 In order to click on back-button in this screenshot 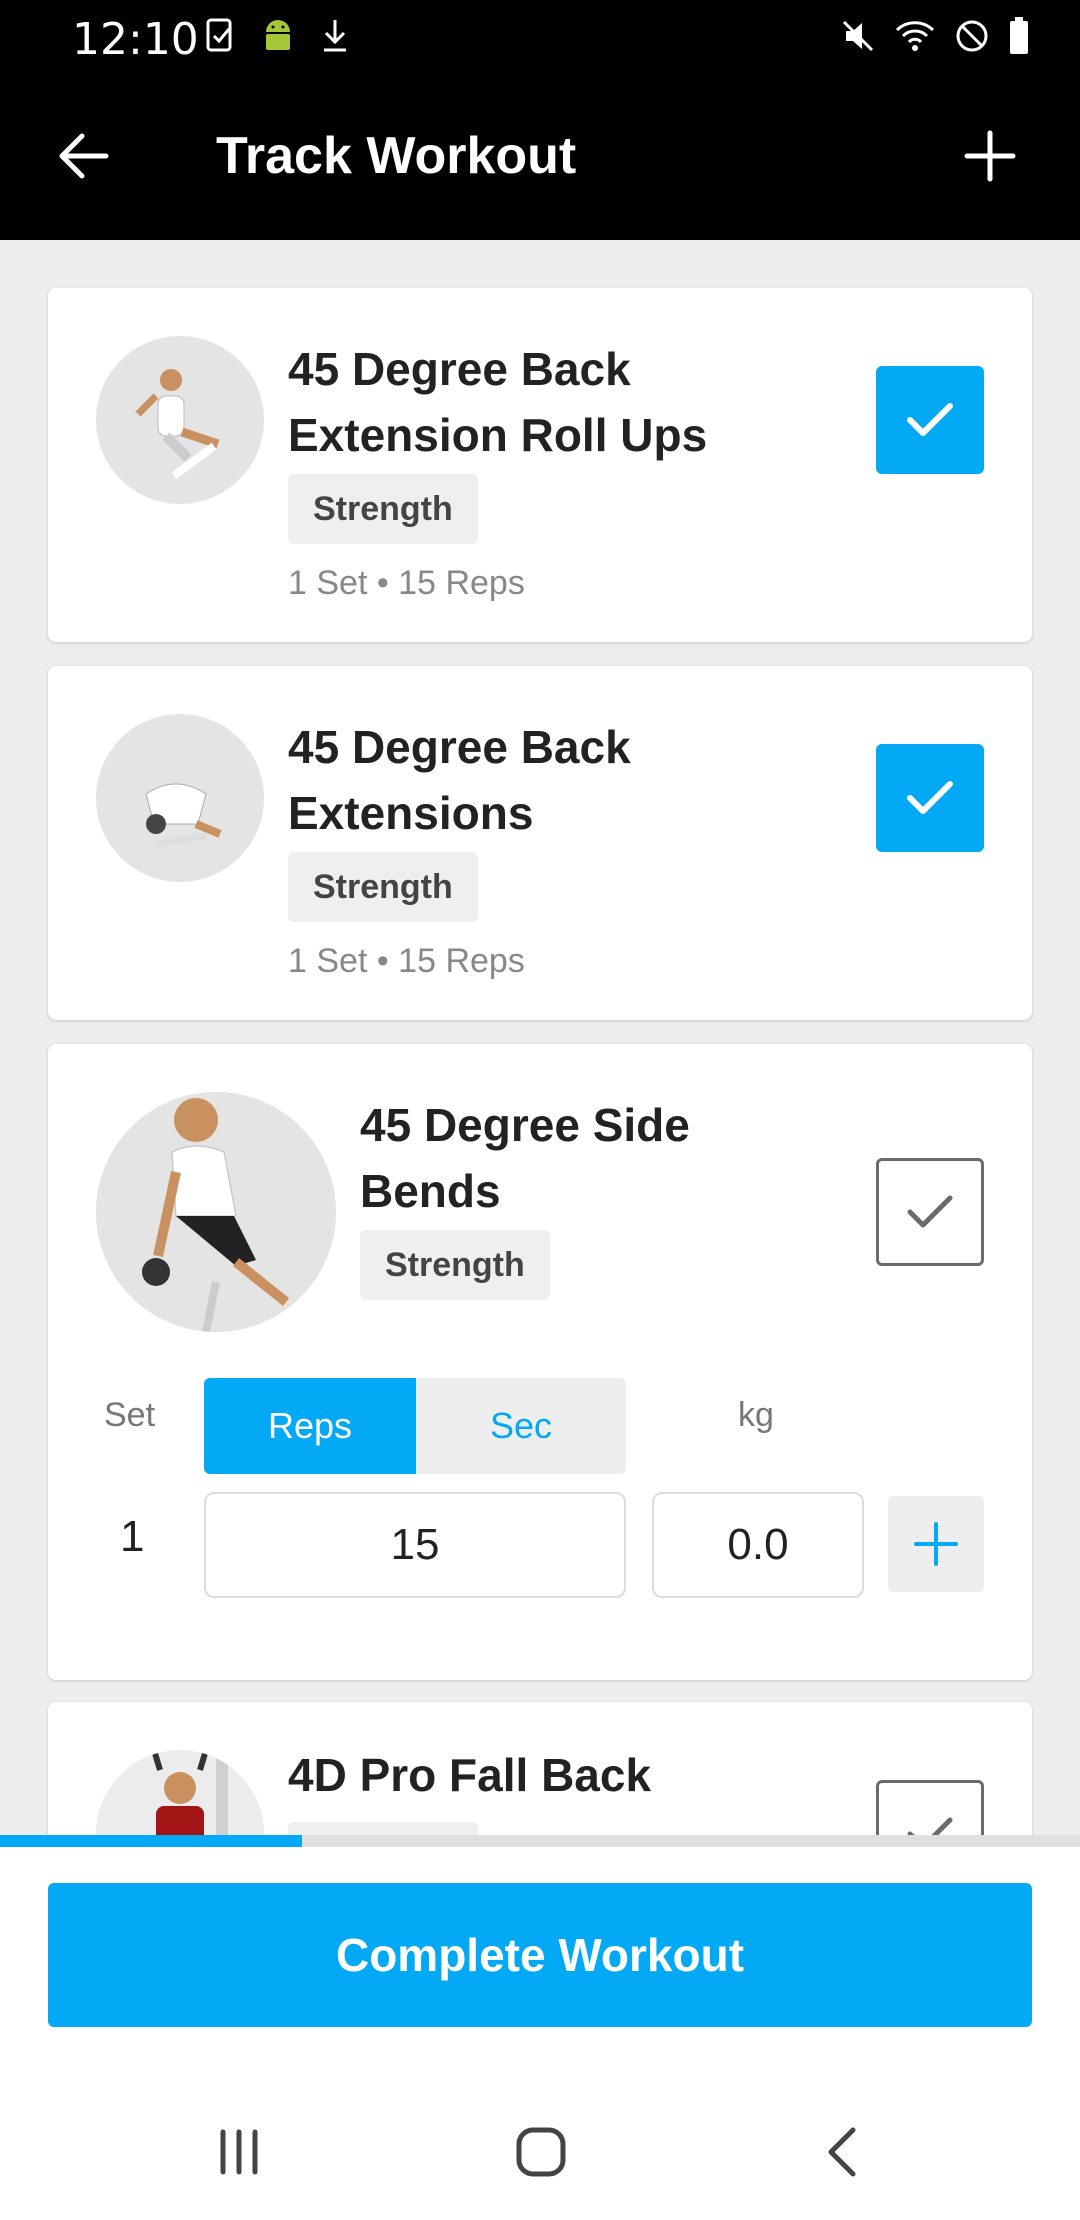, I will do `click(84, 156)`.